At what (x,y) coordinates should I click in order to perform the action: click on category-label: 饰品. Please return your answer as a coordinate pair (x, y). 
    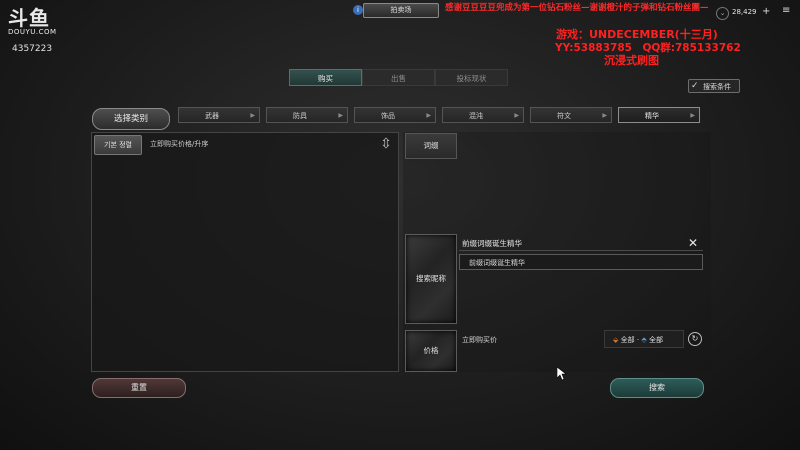
    Looking at the image, I should click on (388, 116).